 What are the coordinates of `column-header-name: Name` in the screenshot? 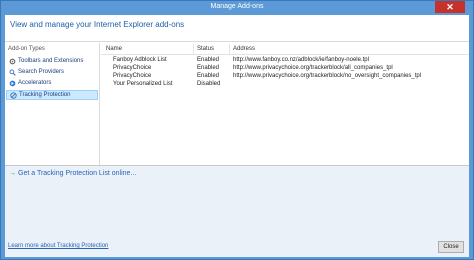 It's located at (114, 49).